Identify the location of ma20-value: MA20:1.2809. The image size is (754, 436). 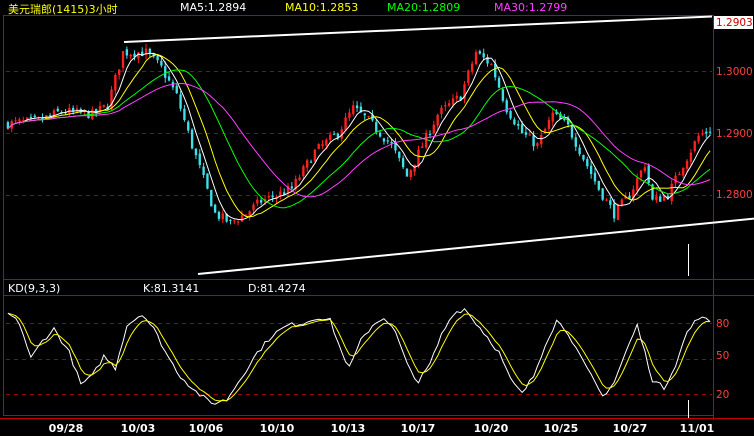
(424, 7).